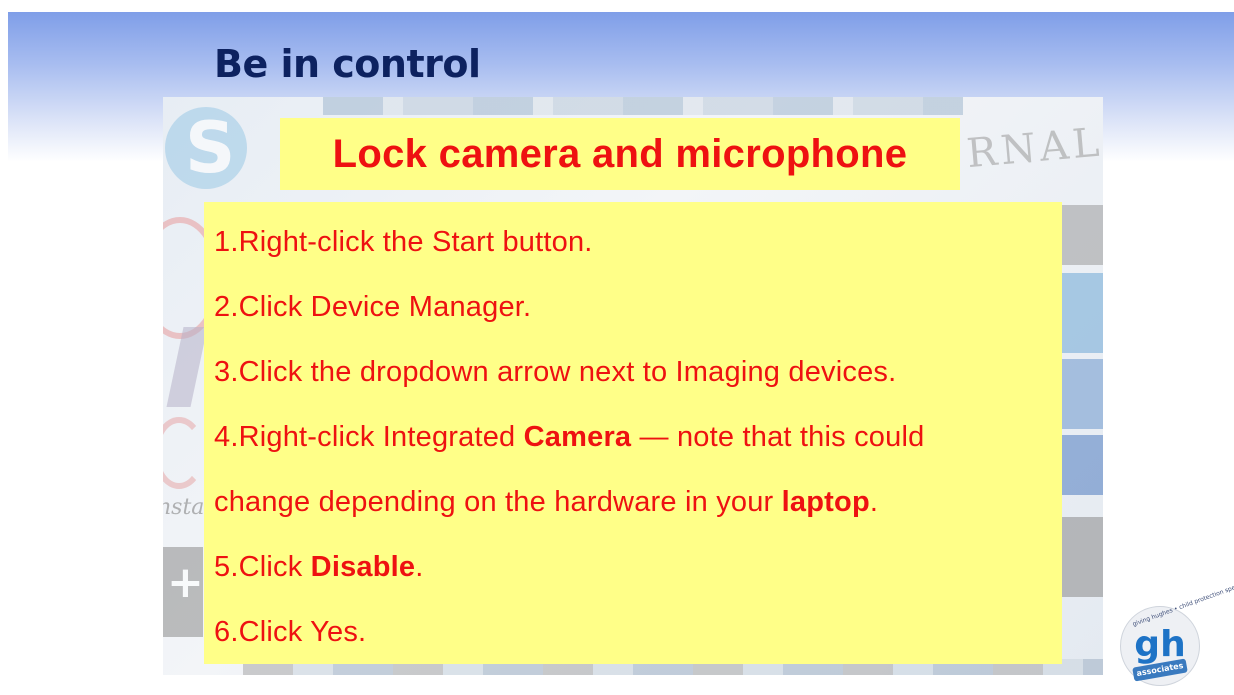 This screenshot has height=695, width=1234. Describe the element at coordinates (1160, 644) in the screenshot. I see `badge-letters: gh` at that location.